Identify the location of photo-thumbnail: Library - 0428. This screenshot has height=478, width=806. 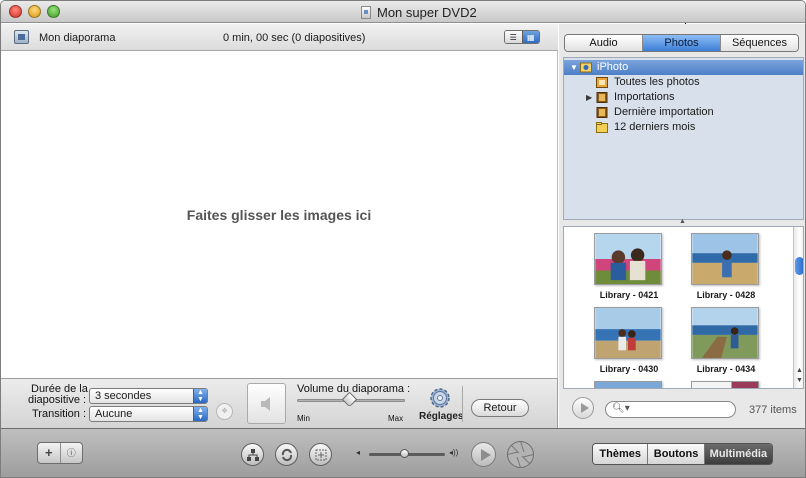
(727, 266).